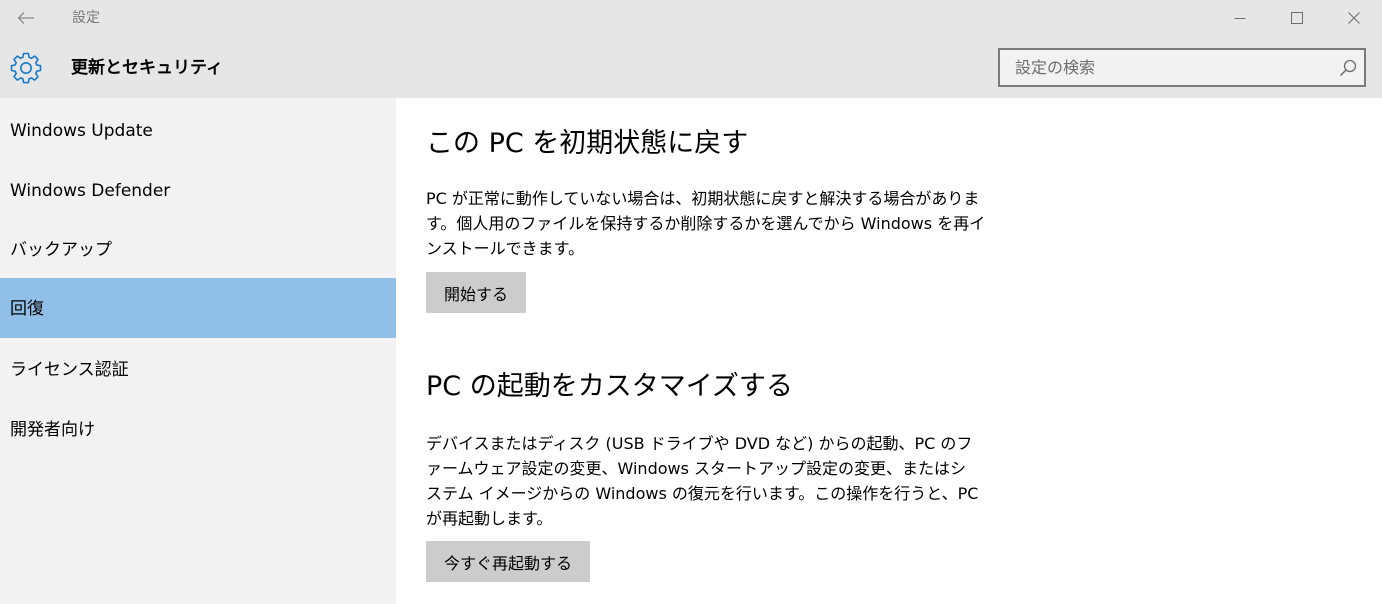 This screenshot has height=604, width=1382. What do you see at coordinates (508, 561) in the screenshot?
I see `restart-now-button: 今すぐ再起動する` at bounding box center [508, 561].